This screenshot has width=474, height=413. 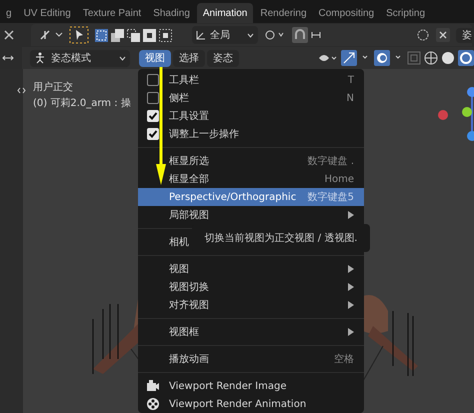 I want to click on orientation-dropdown: 全局, so click(x=225, y=35).